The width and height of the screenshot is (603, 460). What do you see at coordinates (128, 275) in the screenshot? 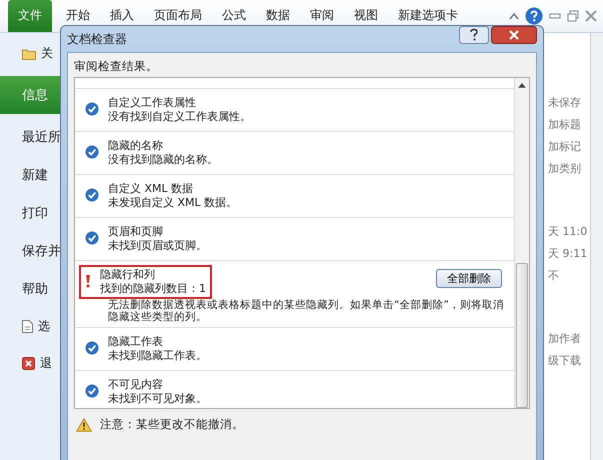
I see `result-title: 隐藏行和列` at bounding box center [128, 275].